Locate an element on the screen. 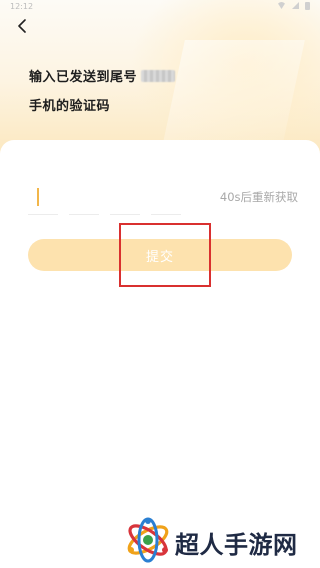 The width and height of the screenshot is (320, 568). verification-code-input: 40s后重新获取 is located at coordinates (163, 200).